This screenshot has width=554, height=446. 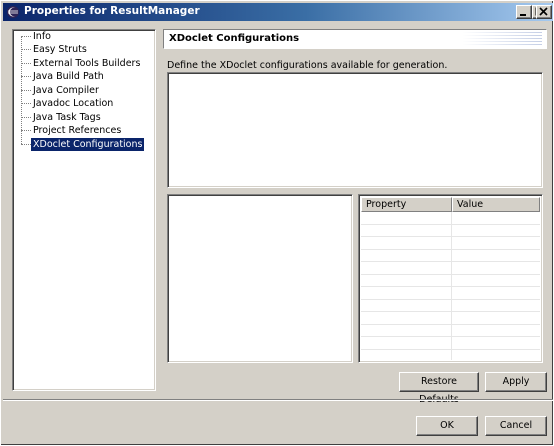 I want to click on page-header: XDoclet Configurations, so click(x=355, y=39).